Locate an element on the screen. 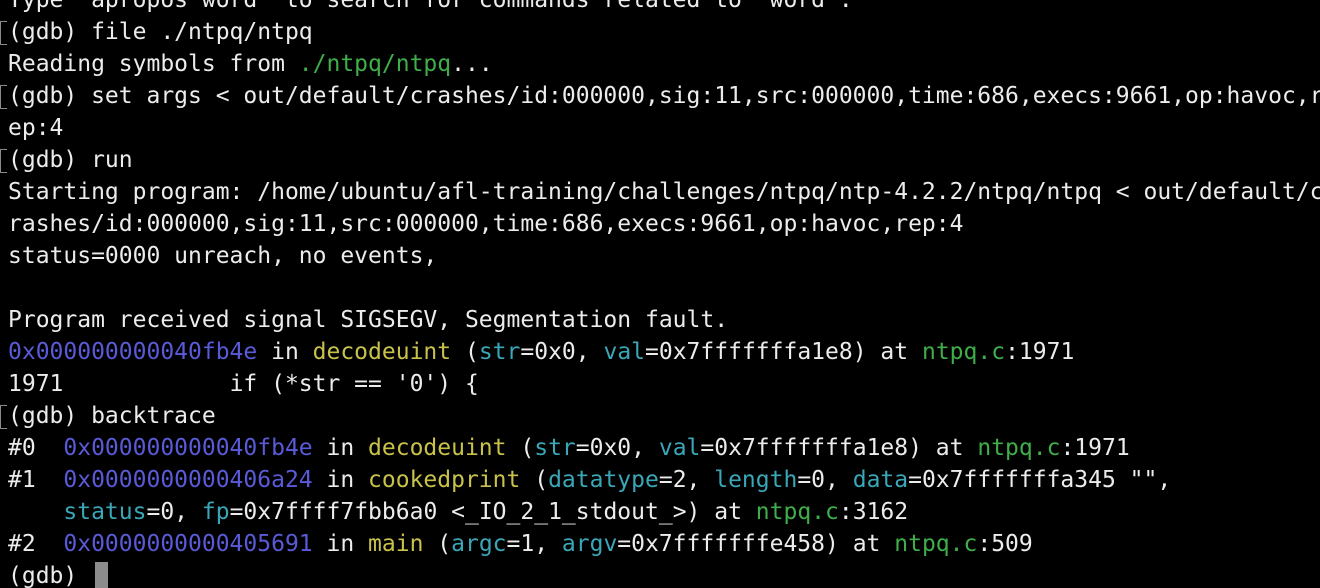  gdb-backtrace-command: (gdb) backtrace is located at coordinates (112, 416).